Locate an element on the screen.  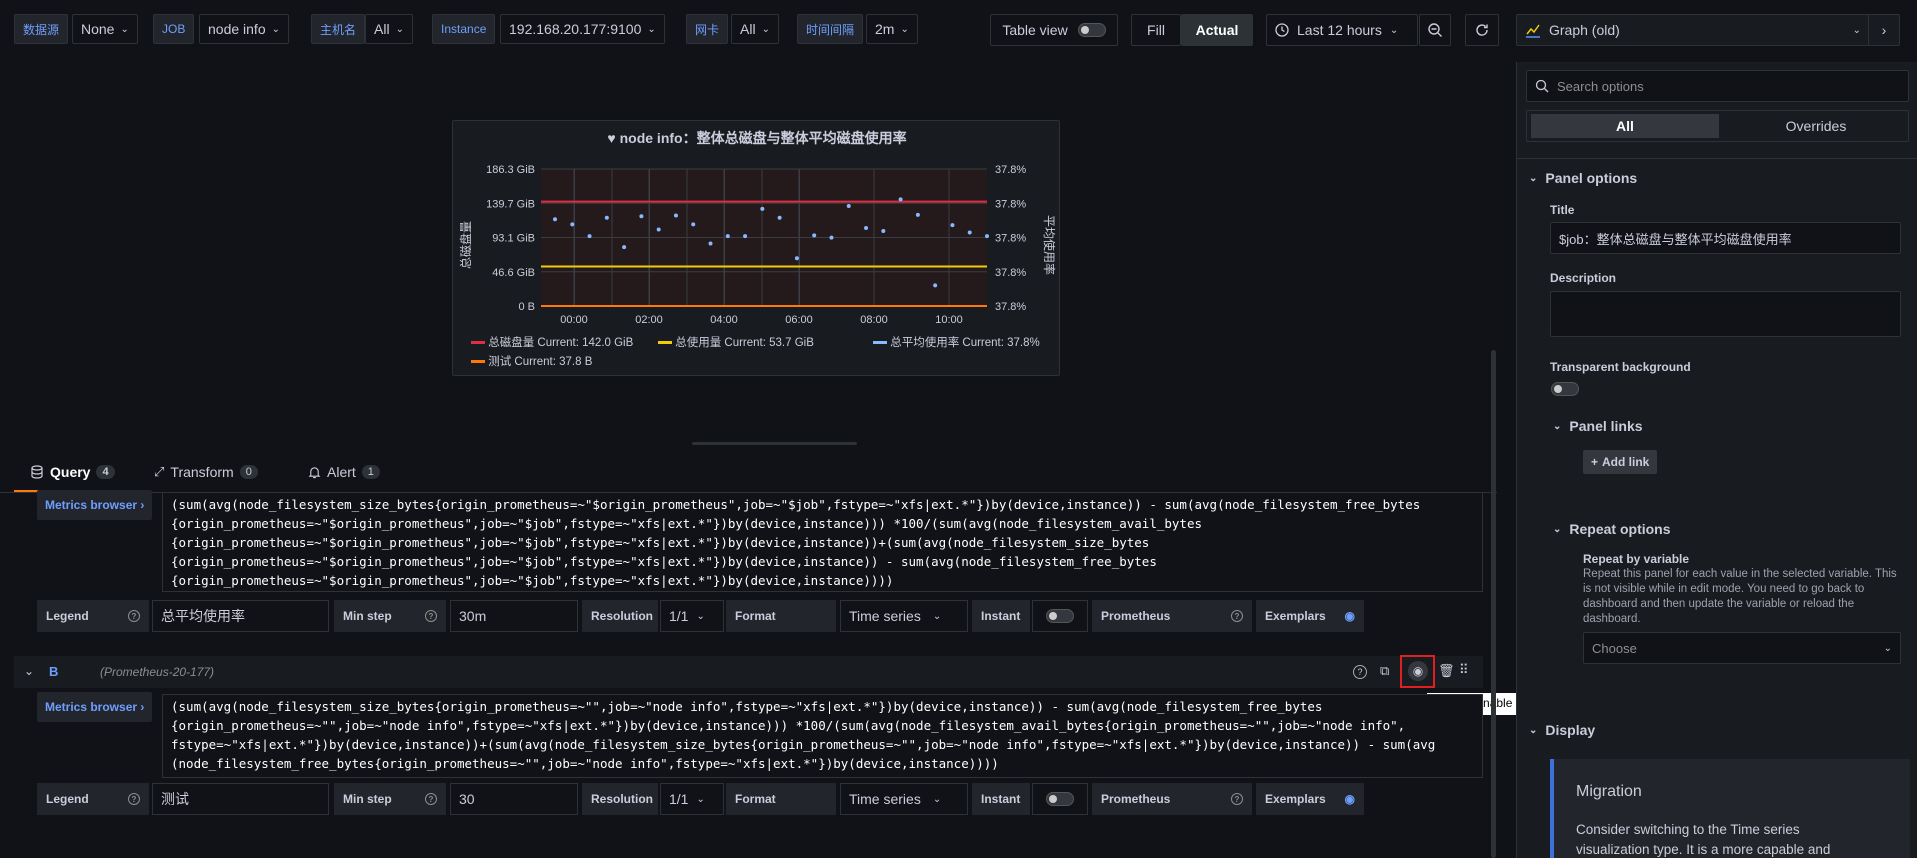
database-icon is located at coordinates (37, 472).